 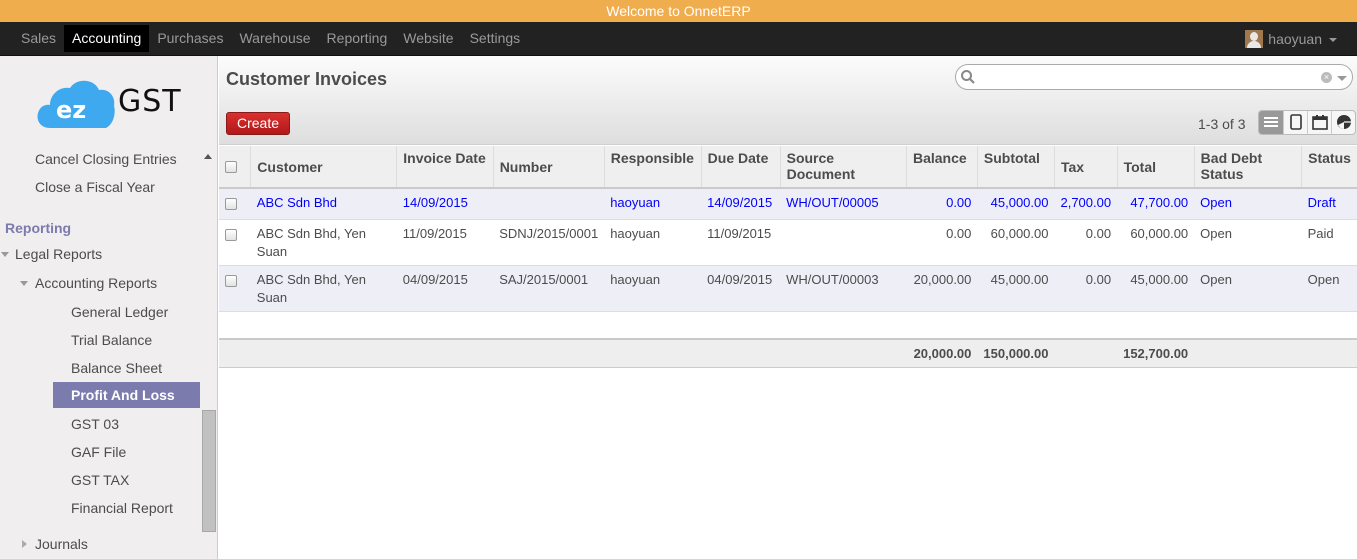 What do you see at coordinates (107, 38) in the screenshot?
I see `menu-accounting: Accounting` at bounding box center [107, 38].